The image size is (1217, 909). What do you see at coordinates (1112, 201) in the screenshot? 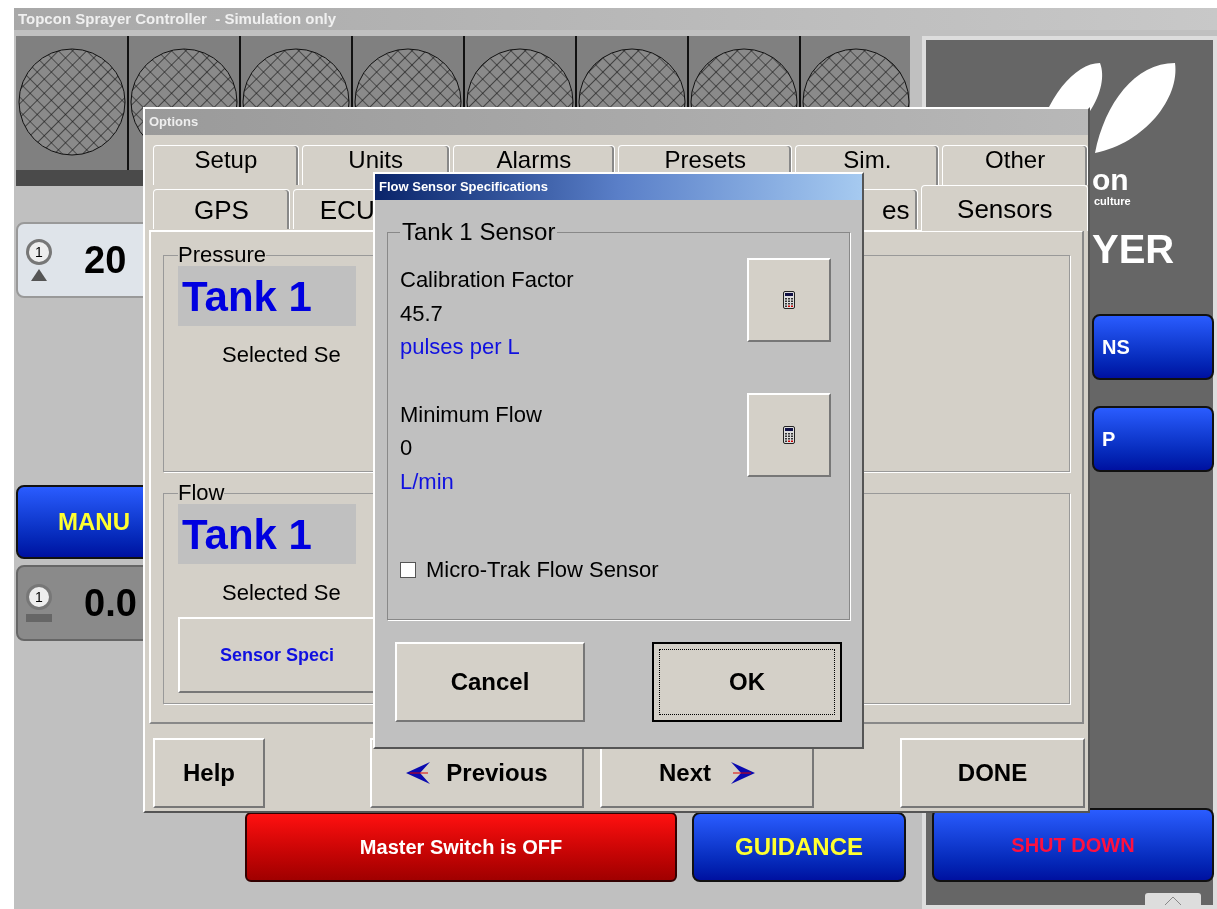
I see `logo-tagline: culture` at bounding box center [1112, 201].